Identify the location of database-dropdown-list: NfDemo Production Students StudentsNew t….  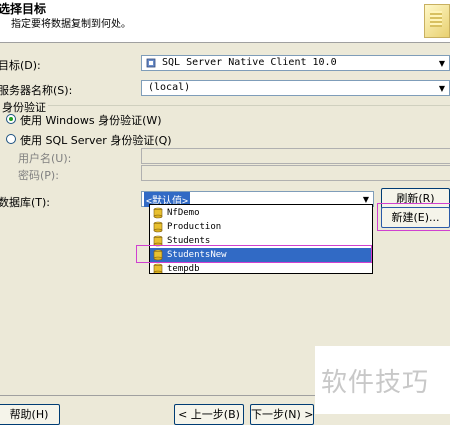
(261, 239).